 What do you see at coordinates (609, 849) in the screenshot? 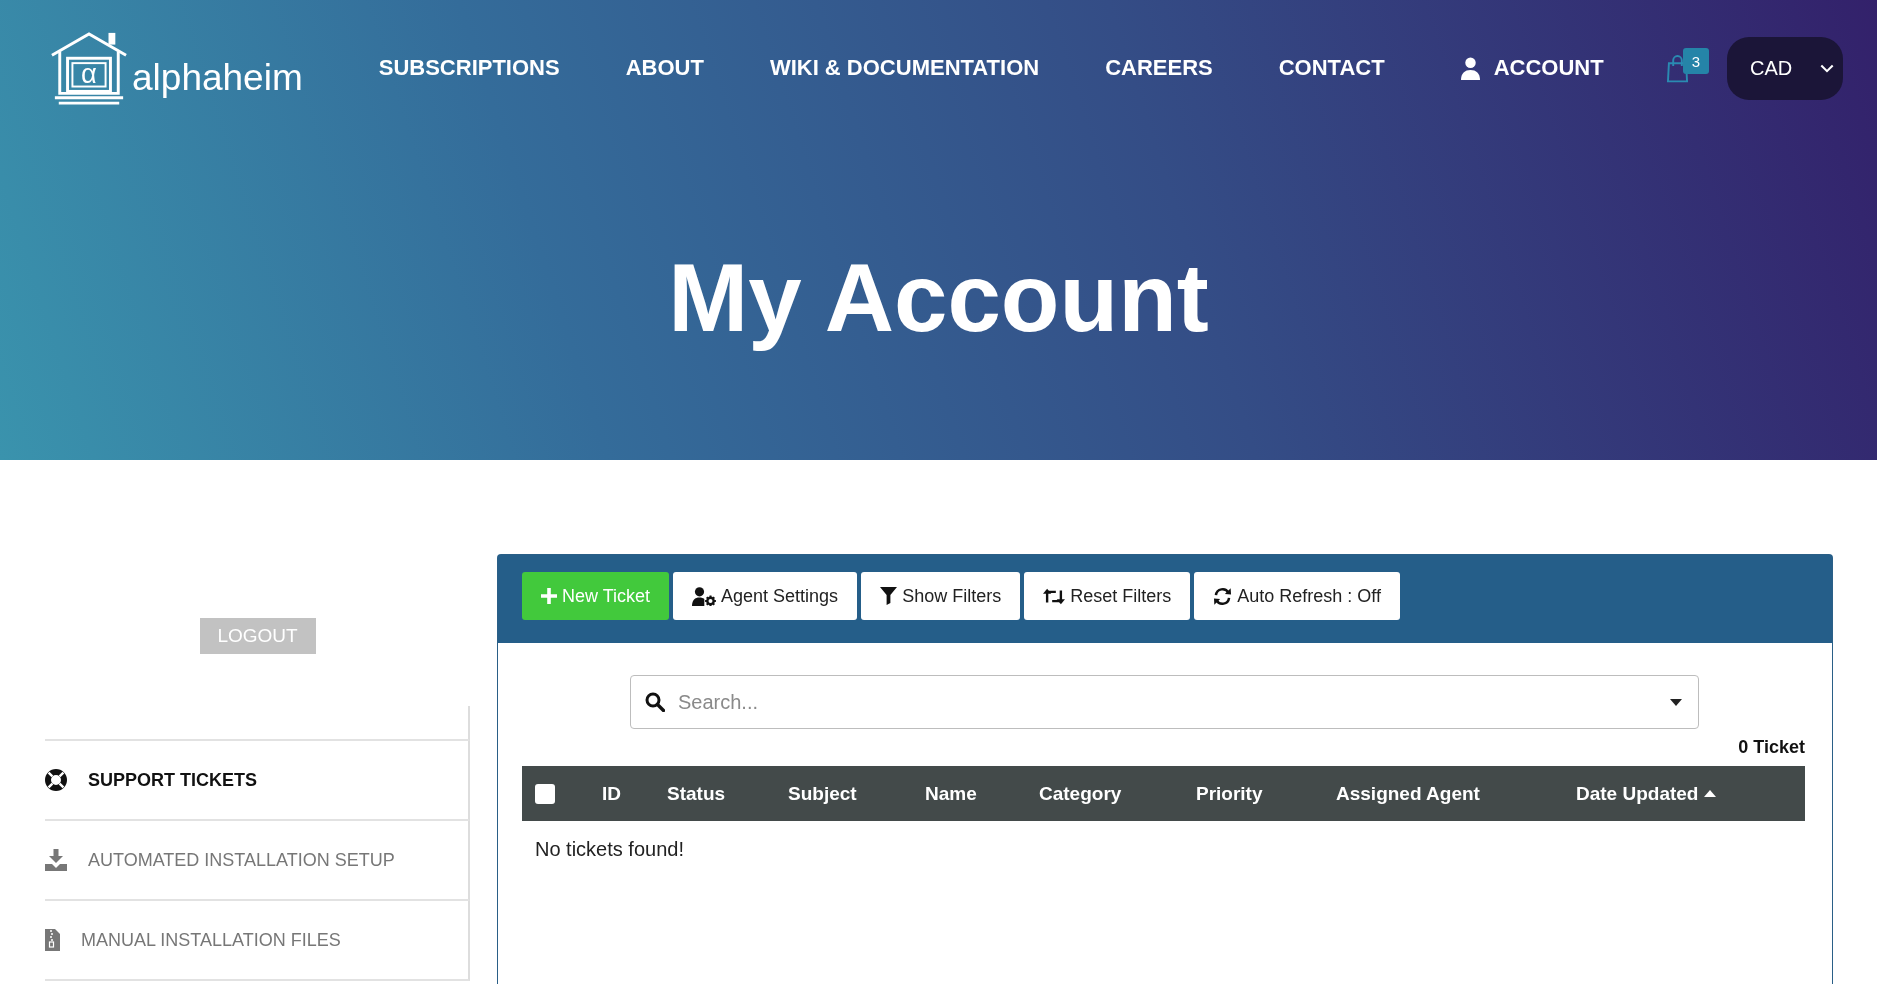
I see `empty-message: No tickets found!` at bounding box center [609, 849].